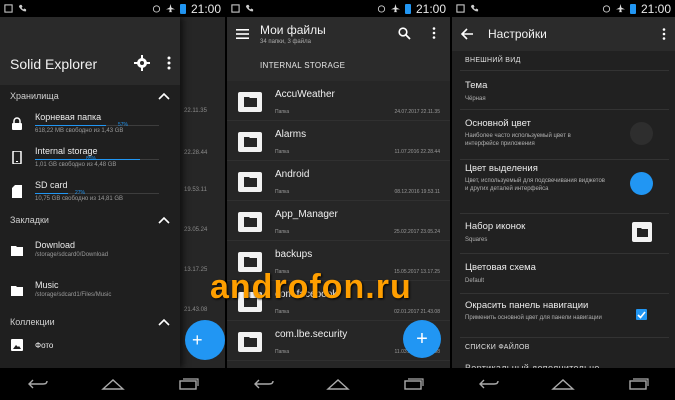  Describe the element at coordinates (404, 33) in the screenshot. I see `search-icon` at that location.